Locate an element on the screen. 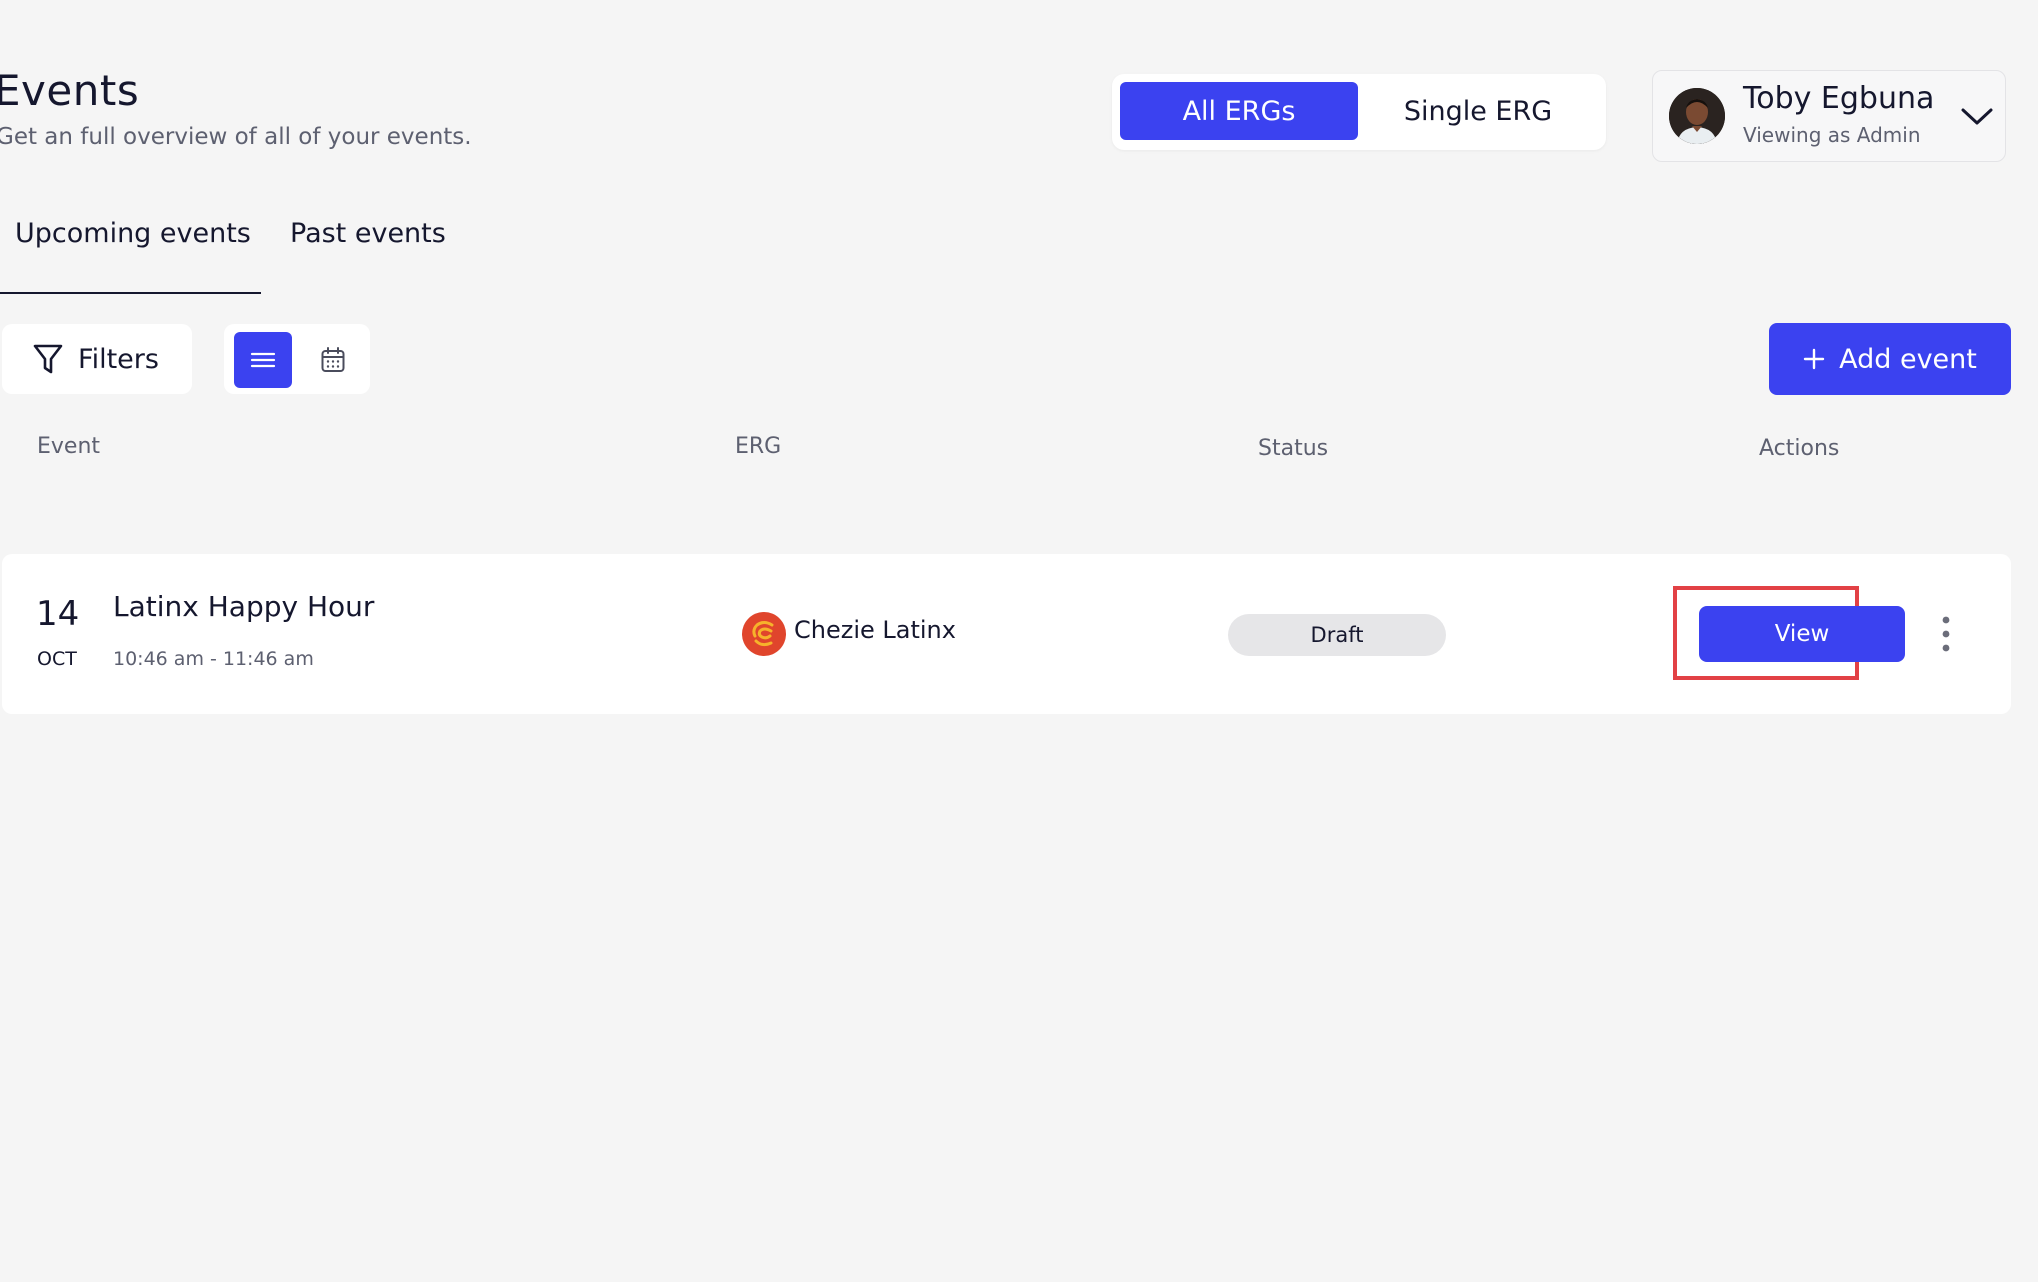 The height and width of the screenshot is (1282, 2038). filters-label: Filters is located at coordinates (118, 359).